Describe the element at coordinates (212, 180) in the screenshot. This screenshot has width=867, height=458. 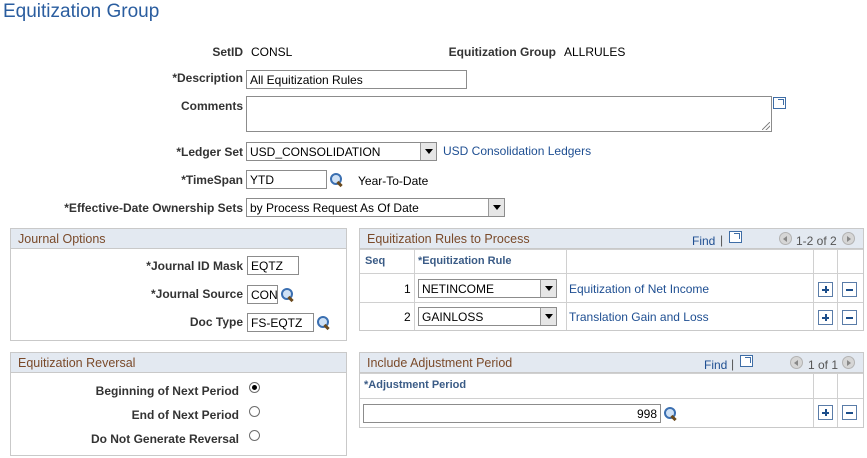
I see `timespan-label: *TimeSpan` at that location.